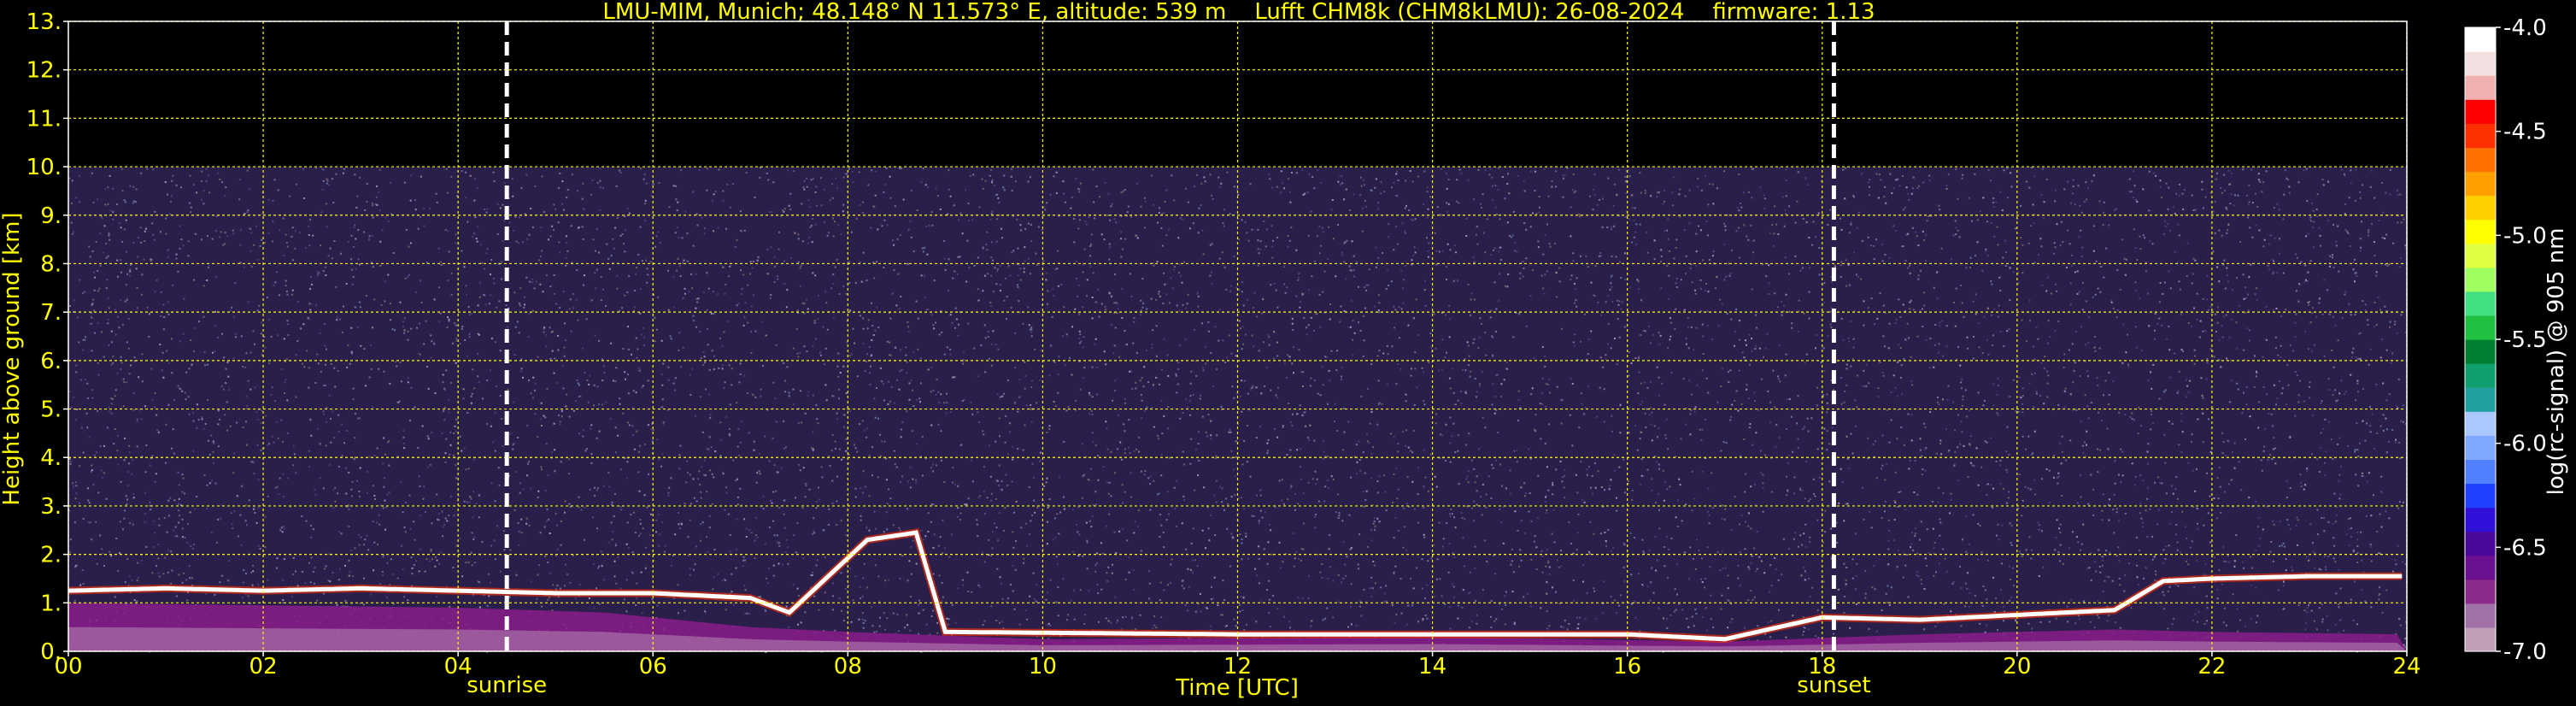 This screenshot has width=2576, height=706. What do you see at coordinates (51, 216) in the screenshot?
I see `y-tick-label: 9.` at bounding box center [51, 216].